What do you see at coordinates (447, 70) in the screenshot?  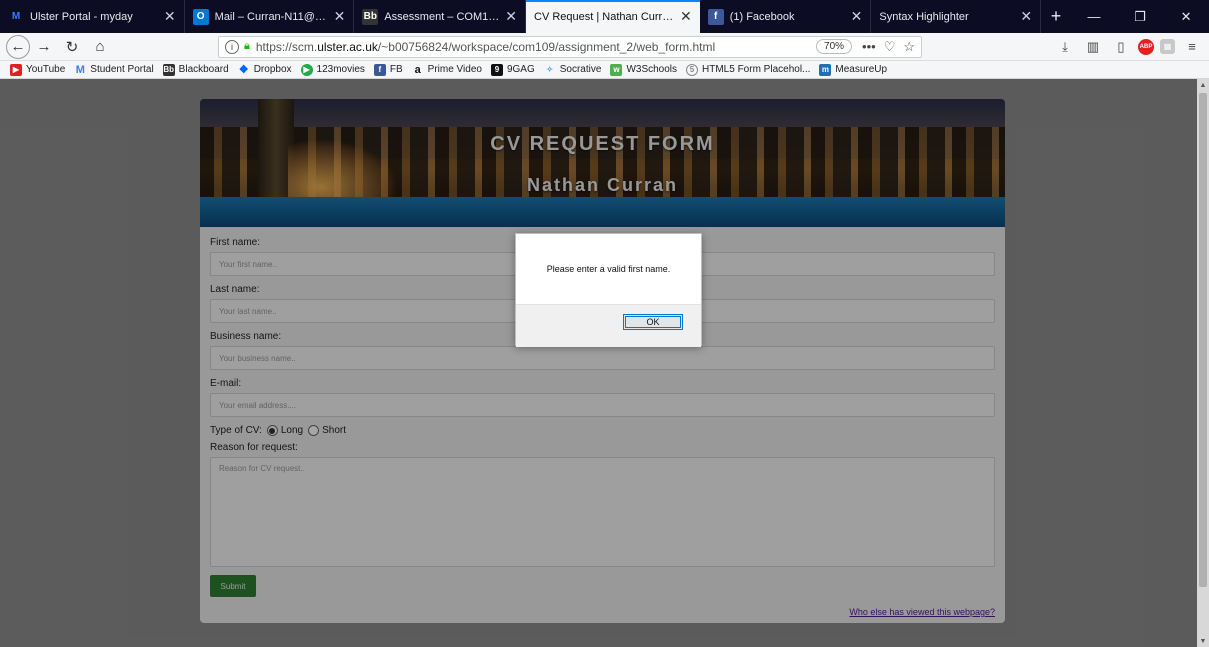 I see `bookmark-prime-video: a Prime Video` at bounding box center [447, 70].